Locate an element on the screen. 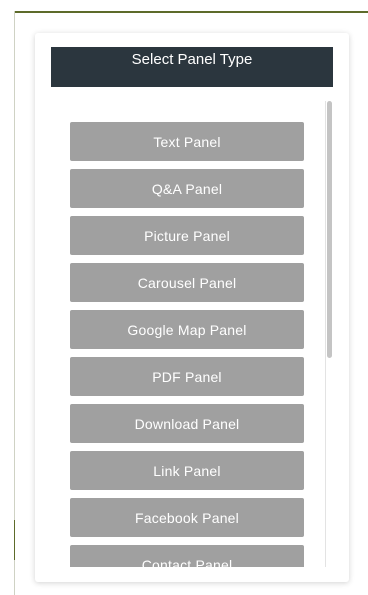 This screenshot has height=595, width=368. link-panel-button: Link Panel is located at coordinates (187, 470).